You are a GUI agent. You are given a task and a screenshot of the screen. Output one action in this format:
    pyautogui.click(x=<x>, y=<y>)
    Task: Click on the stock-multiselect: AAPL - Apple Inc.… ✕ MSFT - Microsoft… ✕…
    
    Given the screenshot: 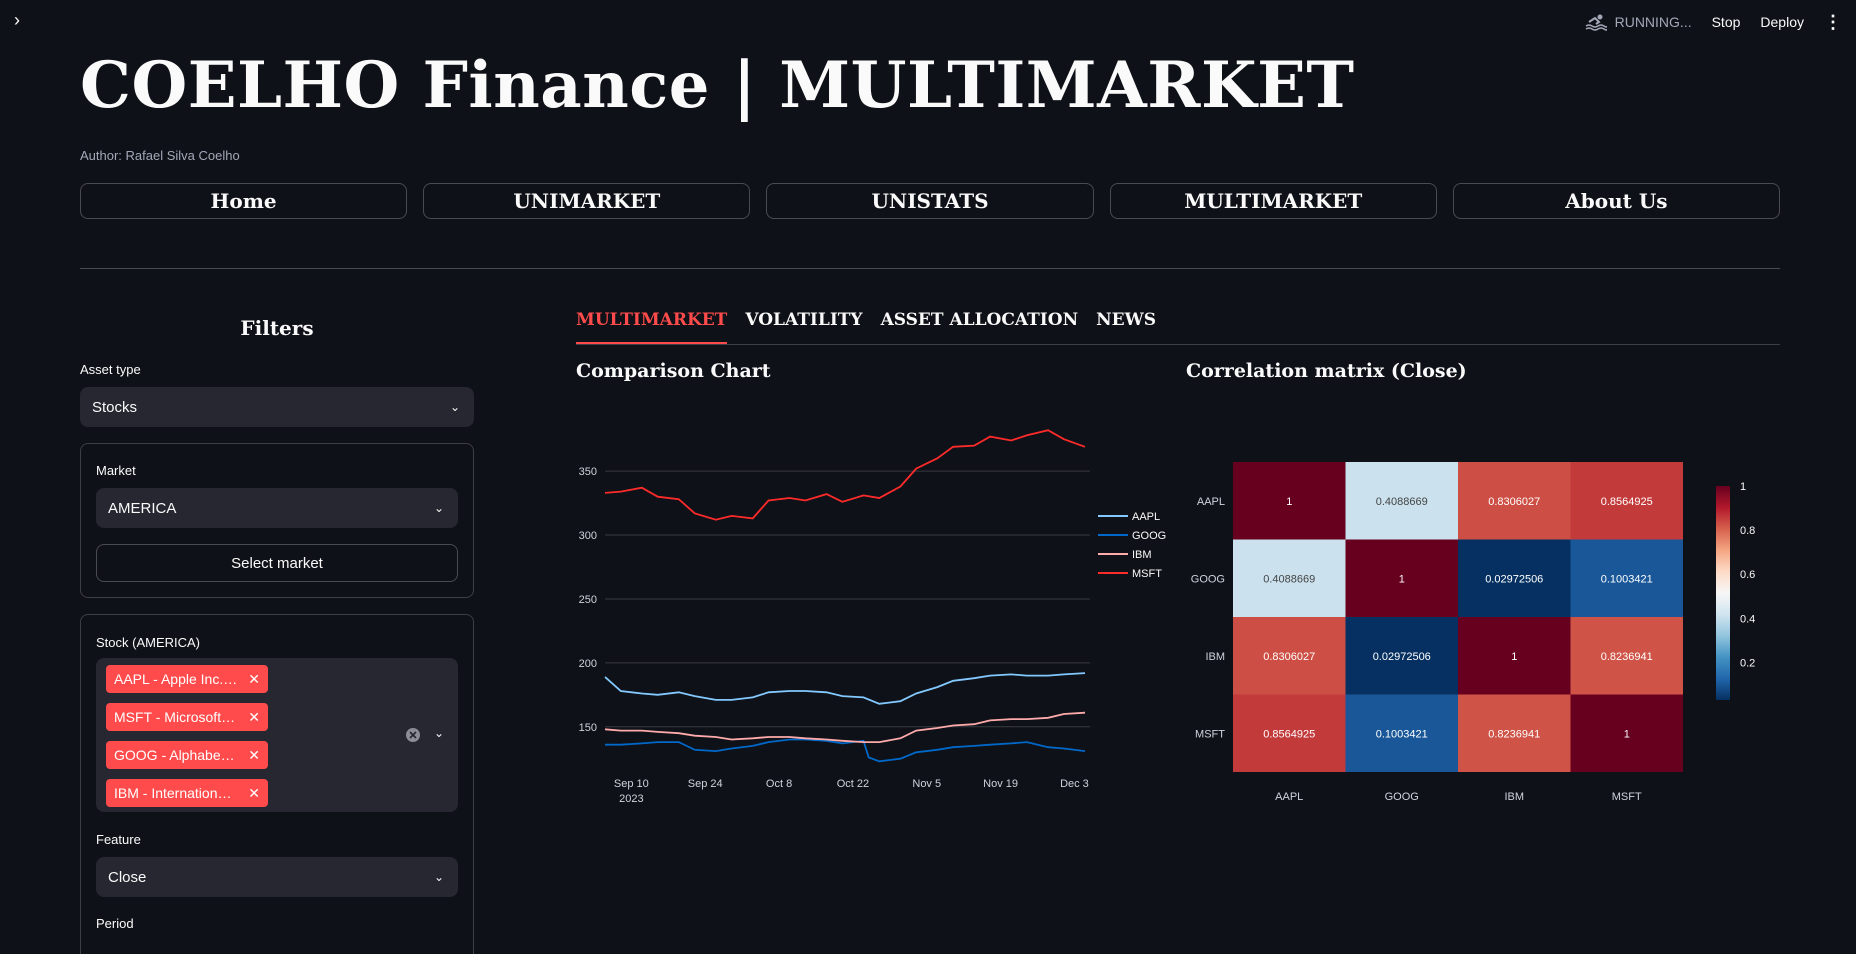 What is the action you would take?
    pyautogui.click(x=277, y=735)
    